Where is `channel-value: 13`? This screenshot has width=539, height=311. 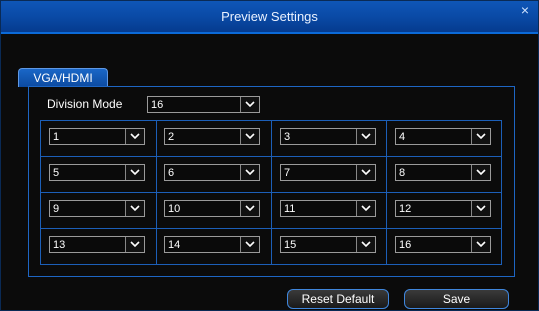 channel-value: 13 is located at coordinates (59, 245).